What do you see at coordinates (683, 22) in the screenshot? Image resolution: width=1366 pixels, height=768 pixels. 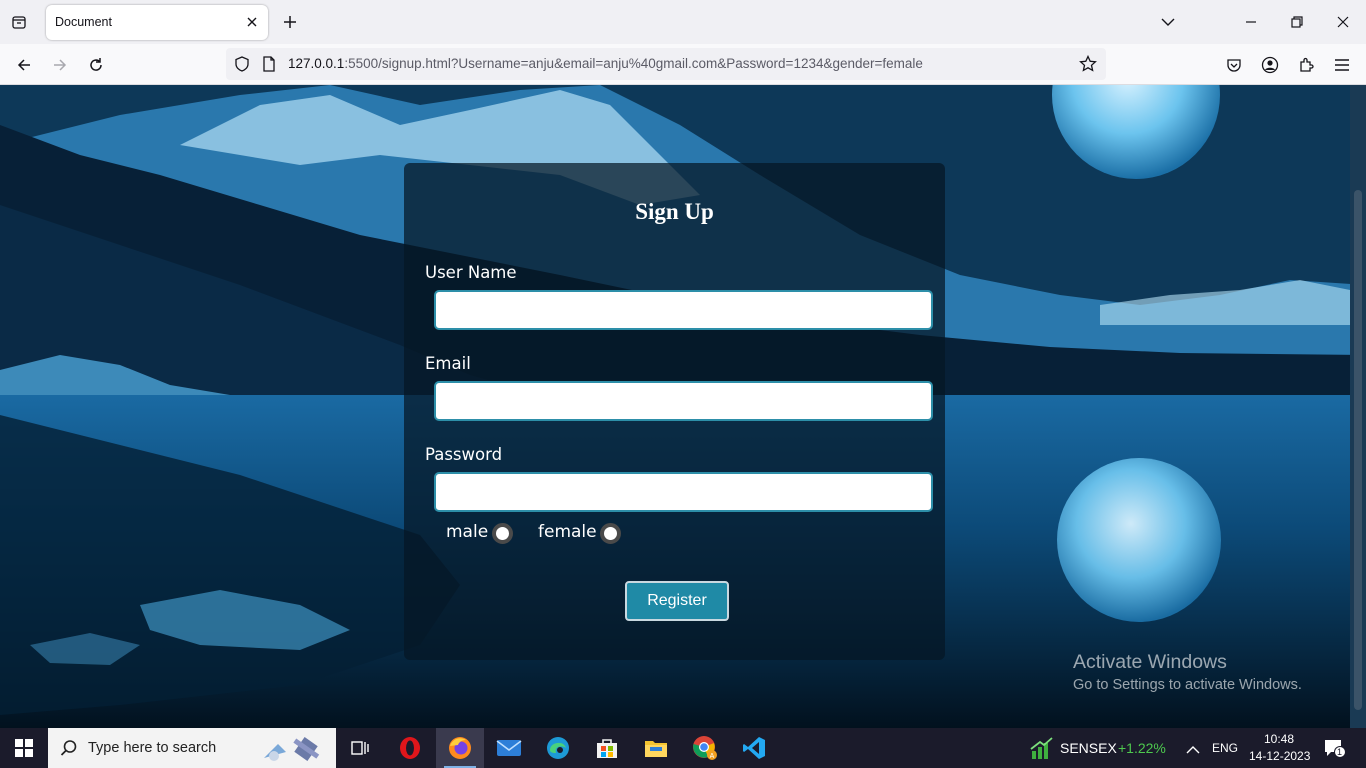 I see `browser-tab-bar: Document` at bounding box center [683, 22].